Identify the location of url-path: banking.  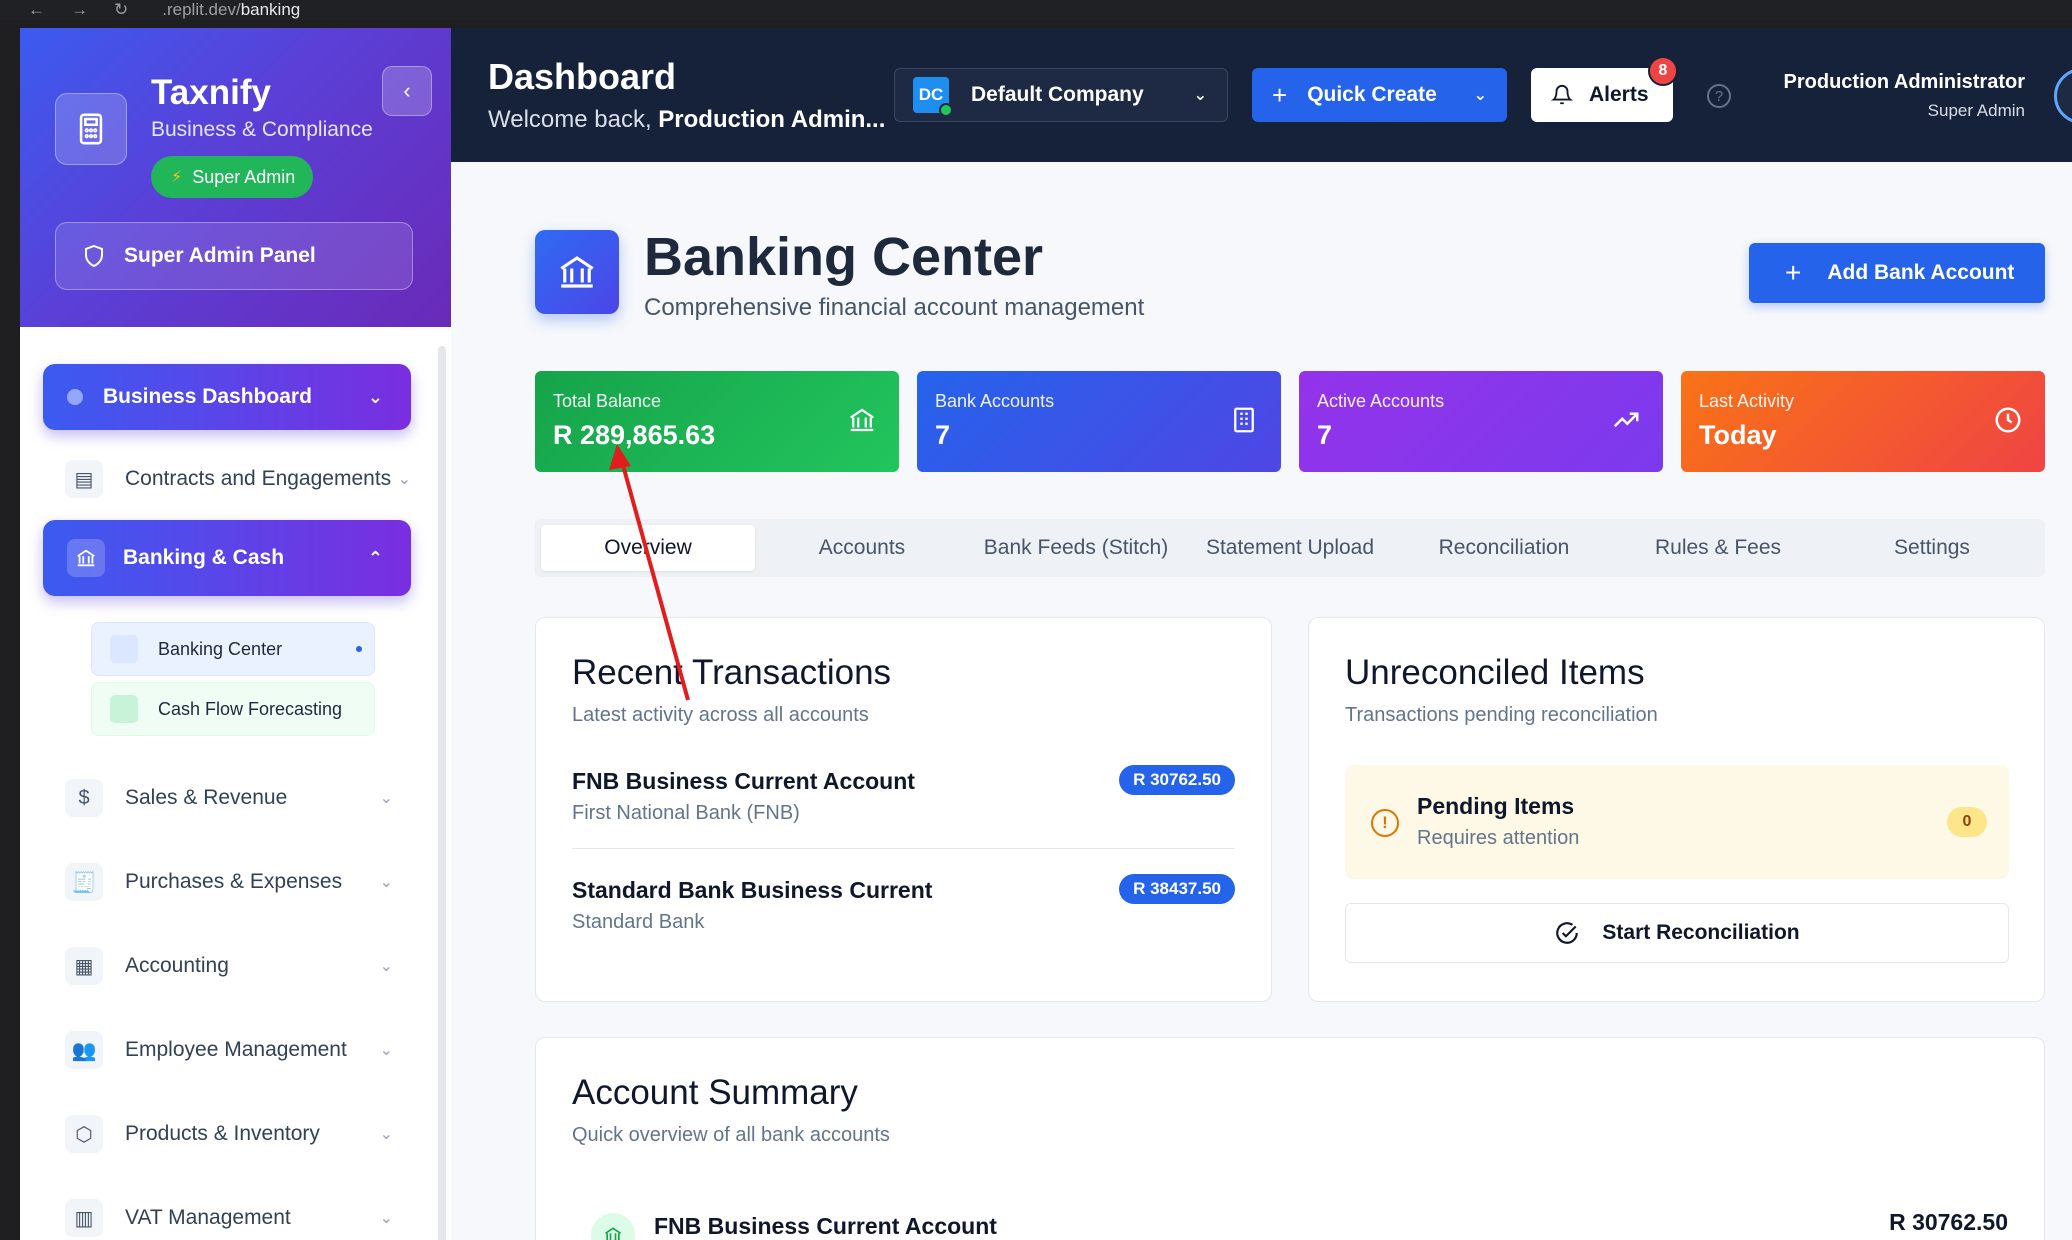
(270, 9).